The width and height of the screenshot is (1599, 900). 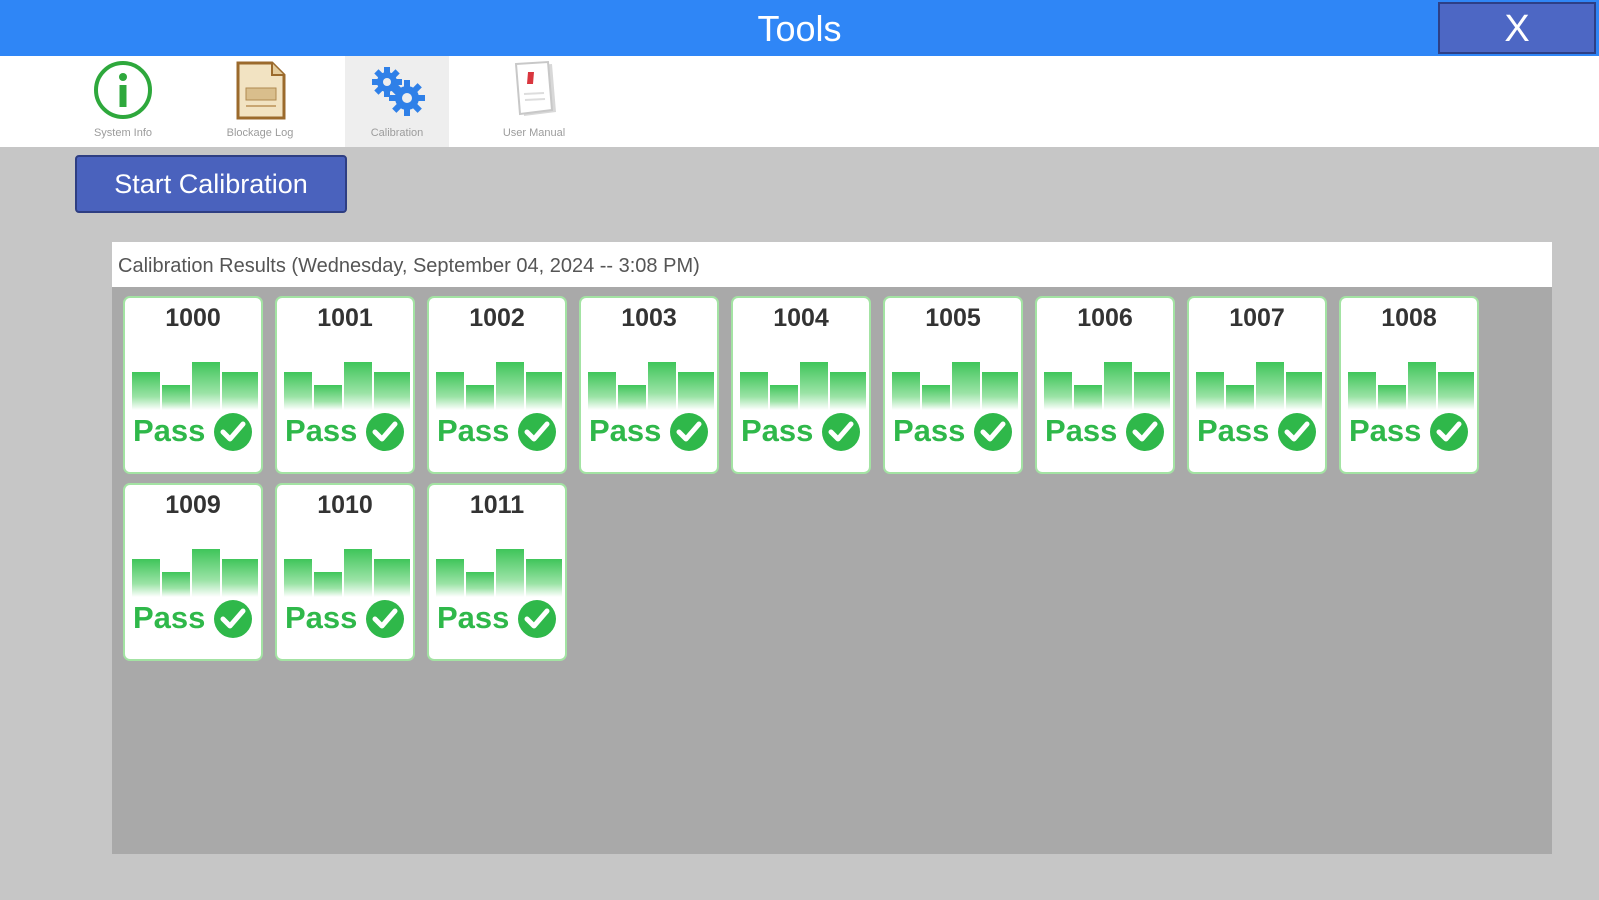 I want to click on calibration-card-1008: 1008 Pass, so click(x=1409, y=385).